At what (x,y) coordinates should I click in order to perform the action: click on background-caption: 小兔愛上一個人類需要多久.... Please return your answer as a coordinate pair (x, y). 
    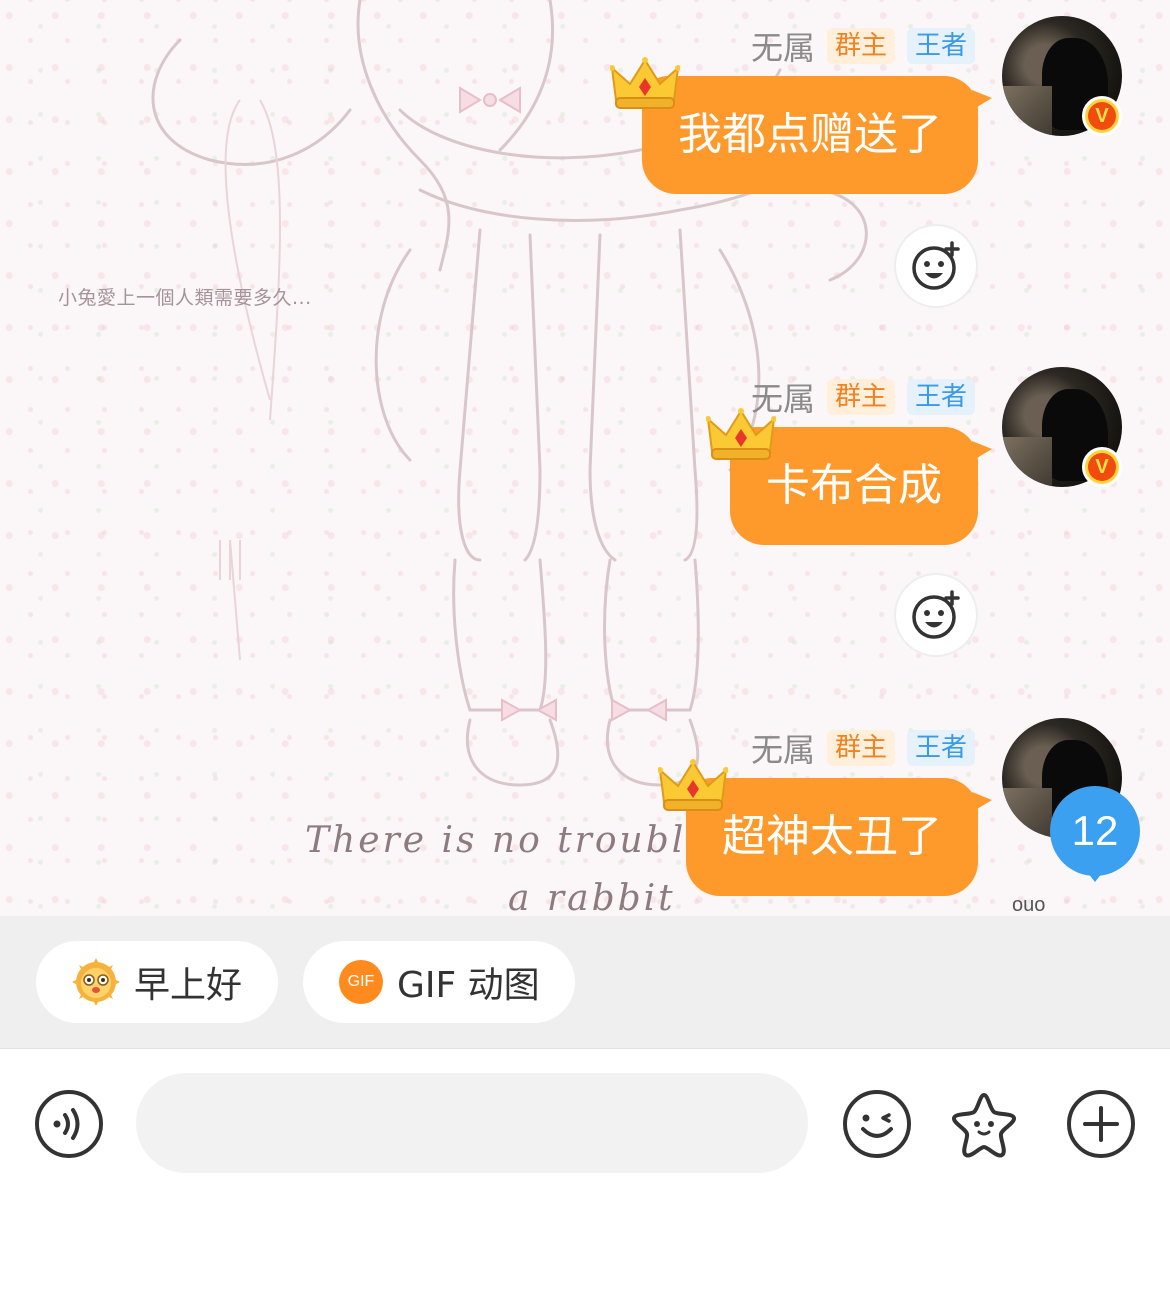
    Looking at the image, I should click on (185, 298).